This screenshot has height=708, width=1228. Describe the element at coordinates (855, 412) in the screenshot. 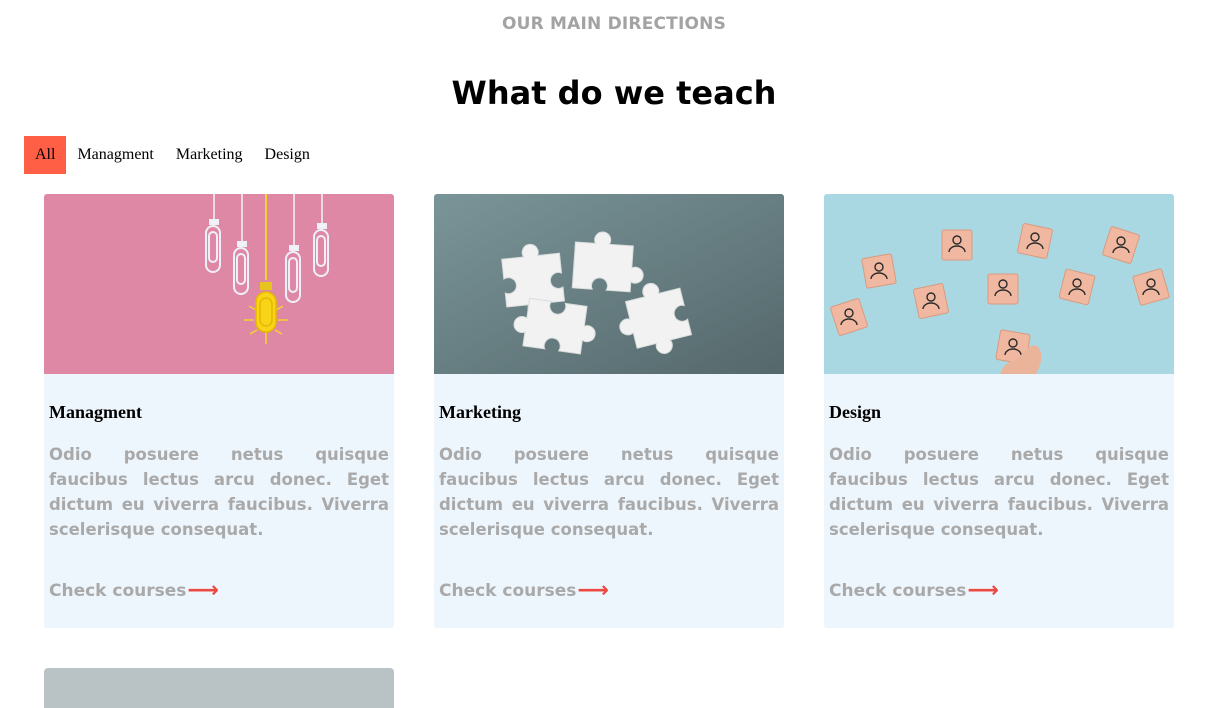

I see `card-title: Design` at that location.